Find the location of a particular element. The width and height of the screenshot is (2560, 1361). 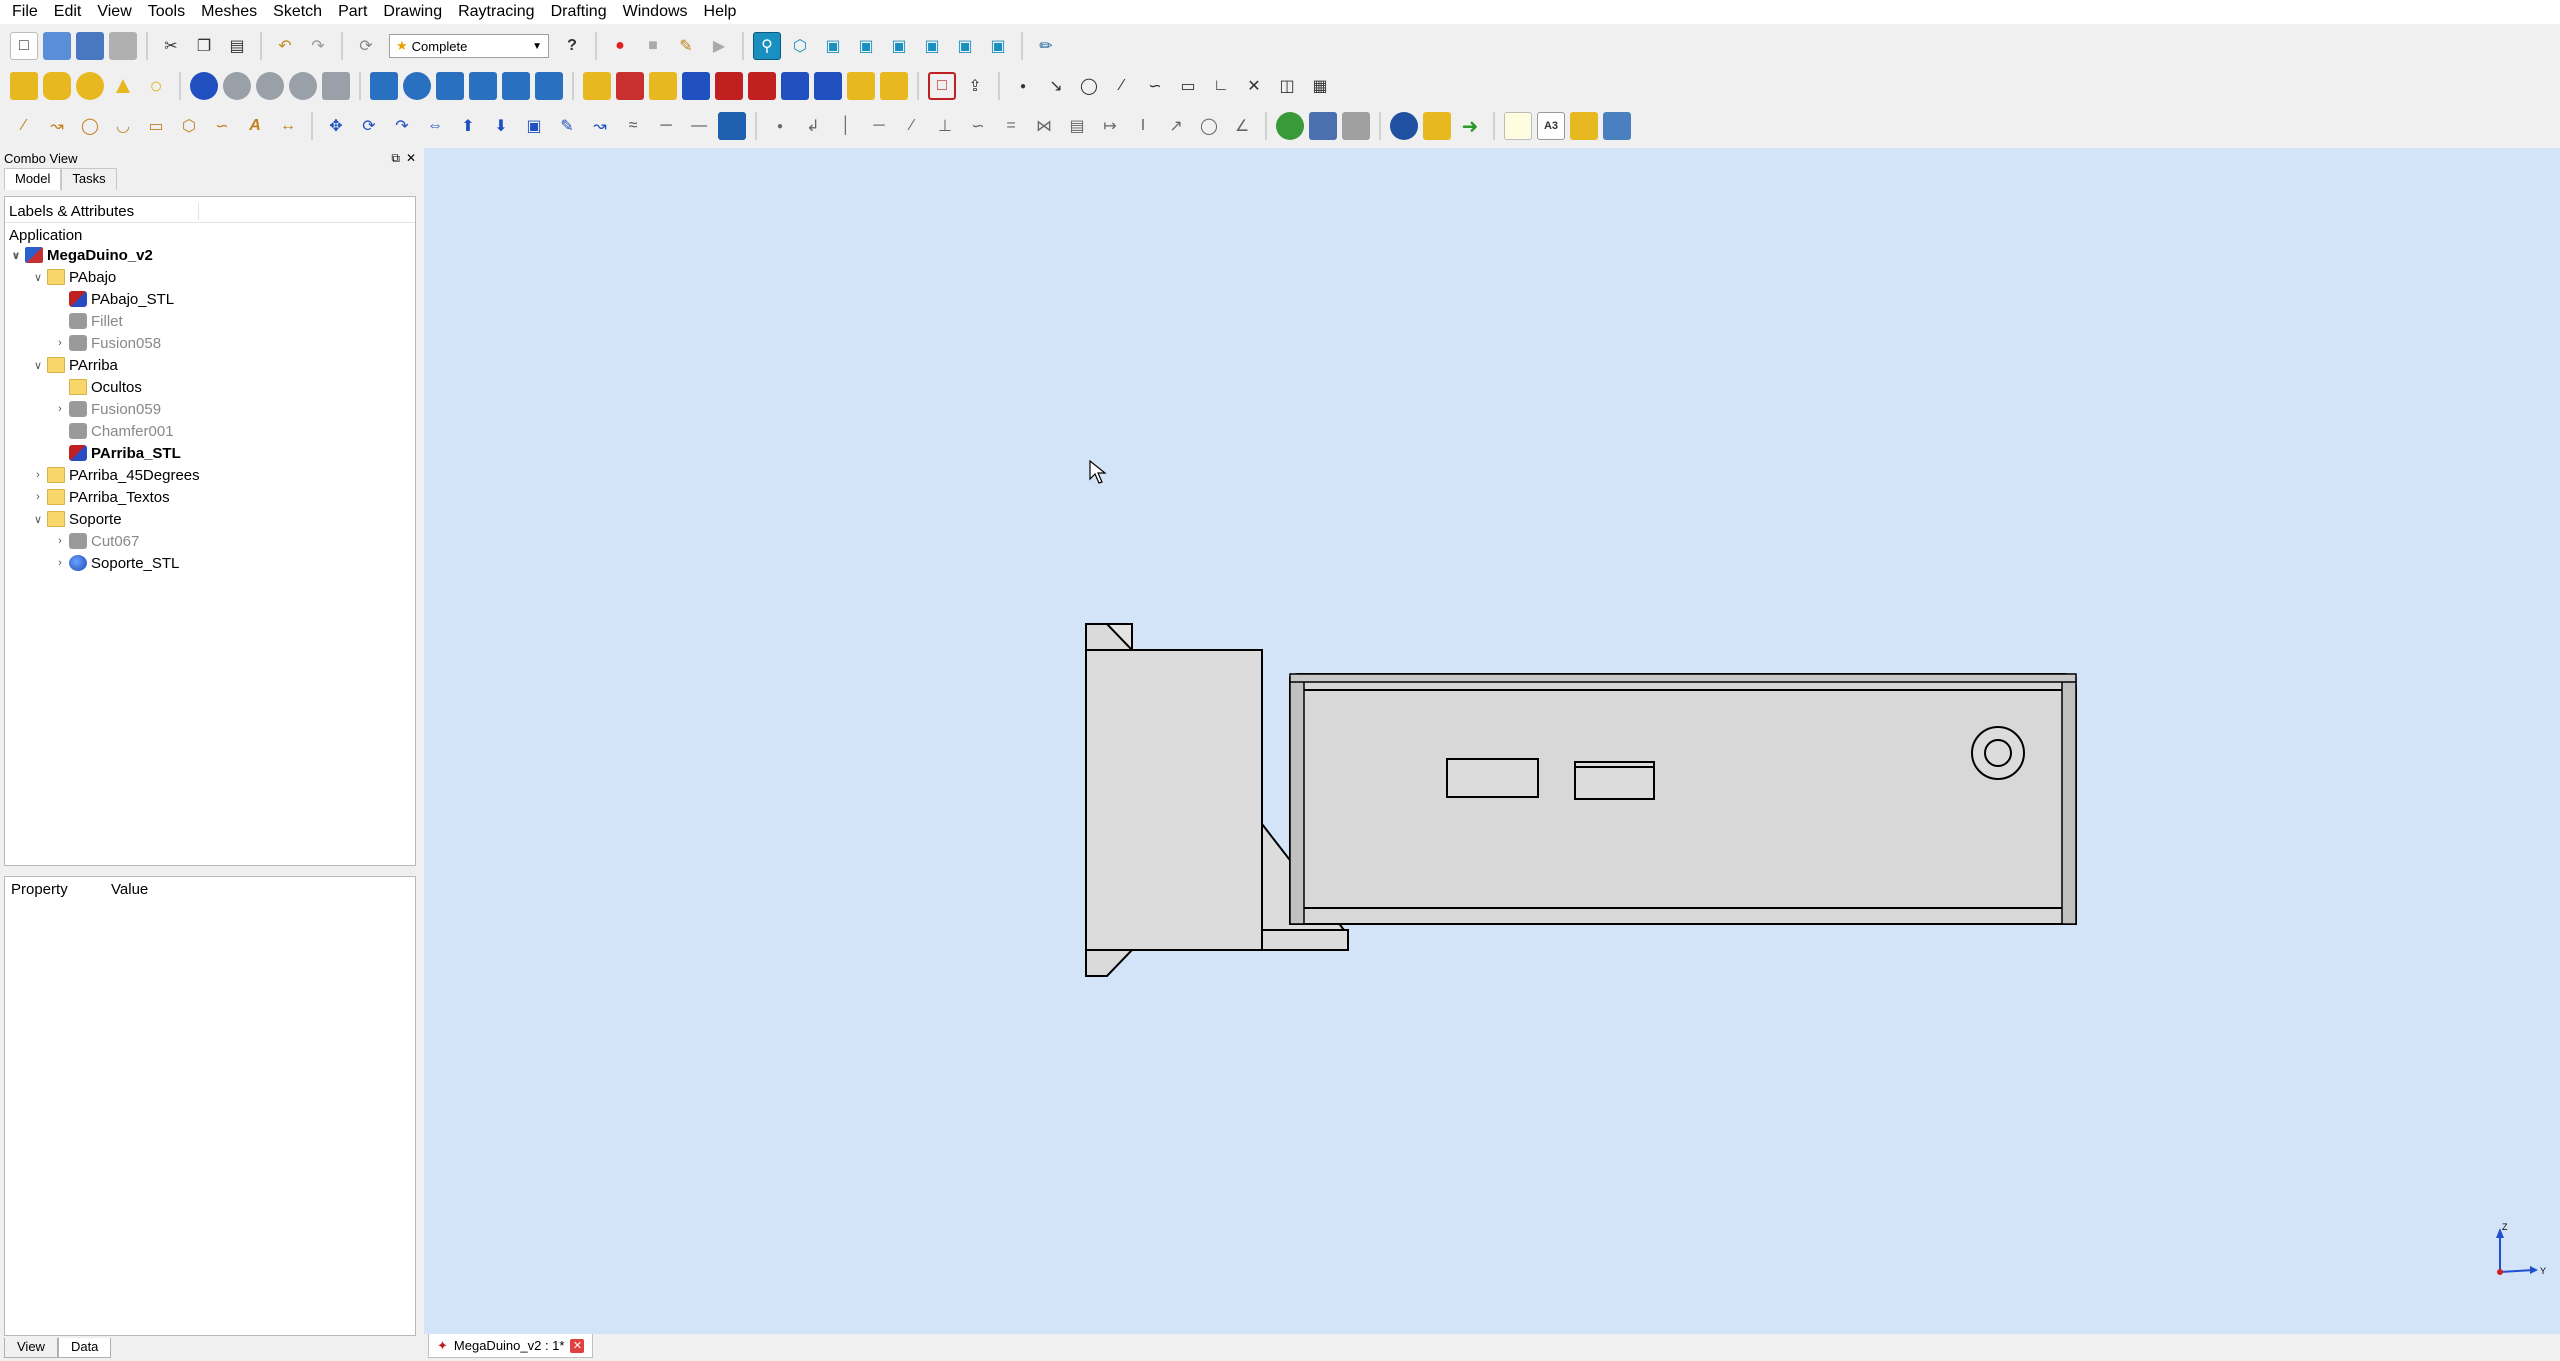

leave-sketch-icon: ⇪ is located at coordinates (975, 86).